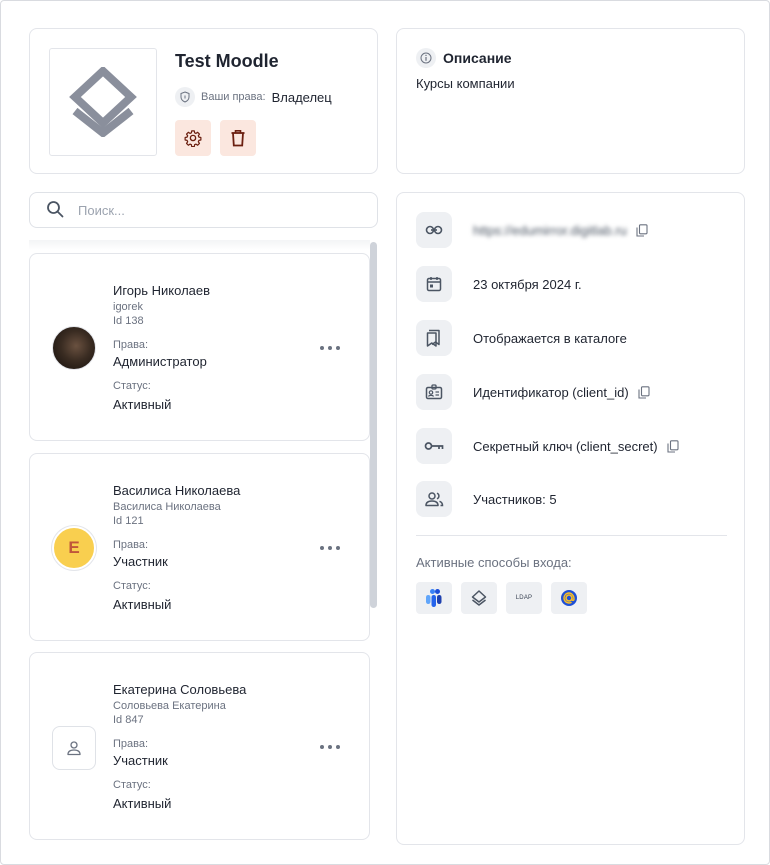  I want to click on link-icon, so click(434, 230).